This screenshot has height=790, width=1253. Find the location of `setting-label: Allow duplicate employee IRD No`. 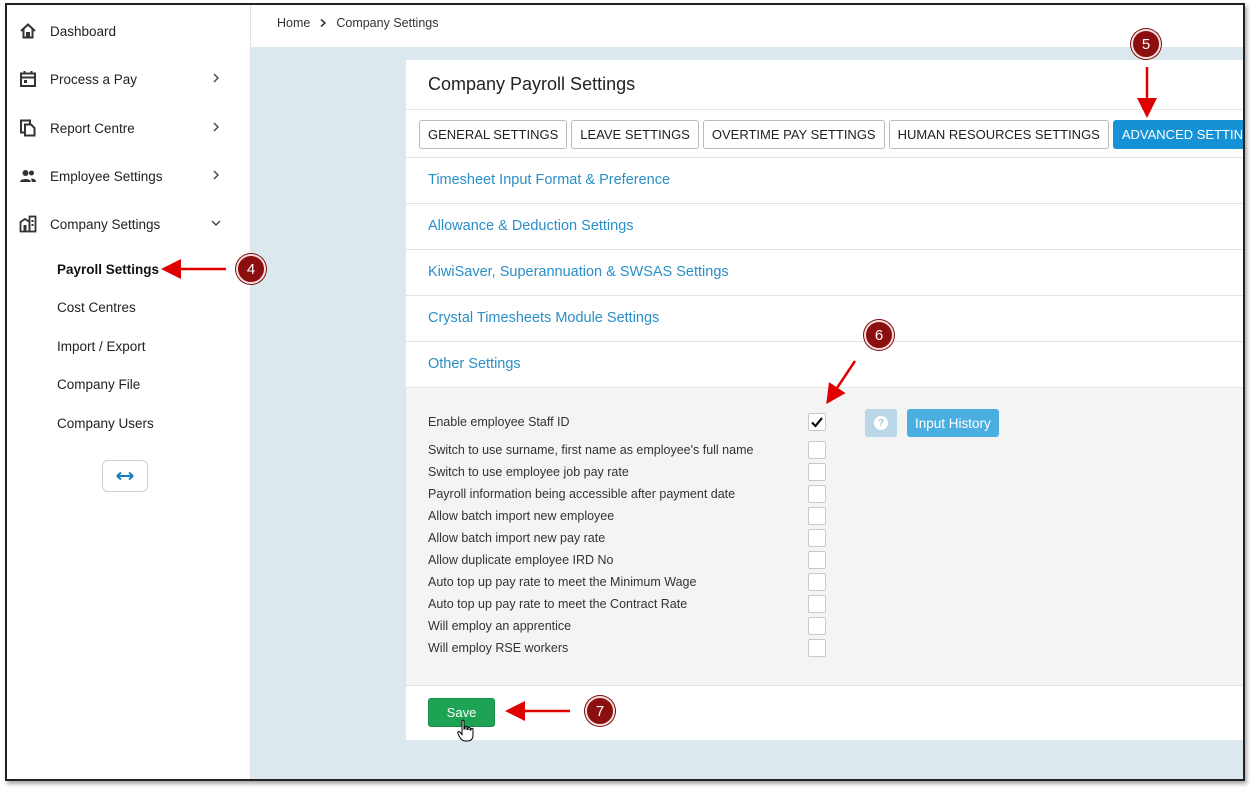

setting-label: Allow duplicate employee IRD No is located at coordinates (521, 560).